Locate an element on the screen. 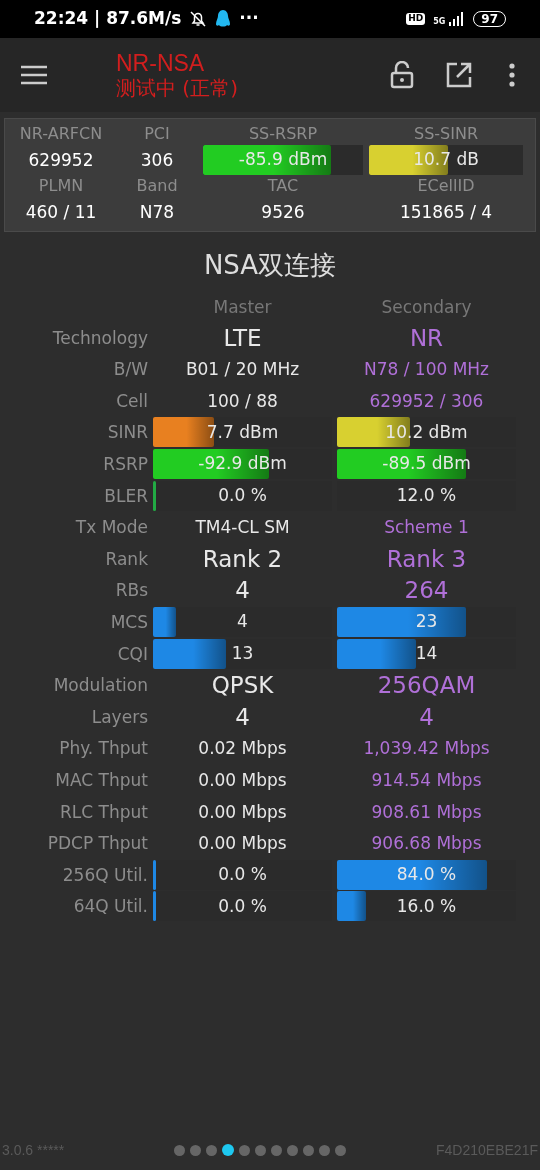 Image resolution: width=540 pixels, height=1170 pixels. meter-value: 23 is located at coordinates (426, 622).